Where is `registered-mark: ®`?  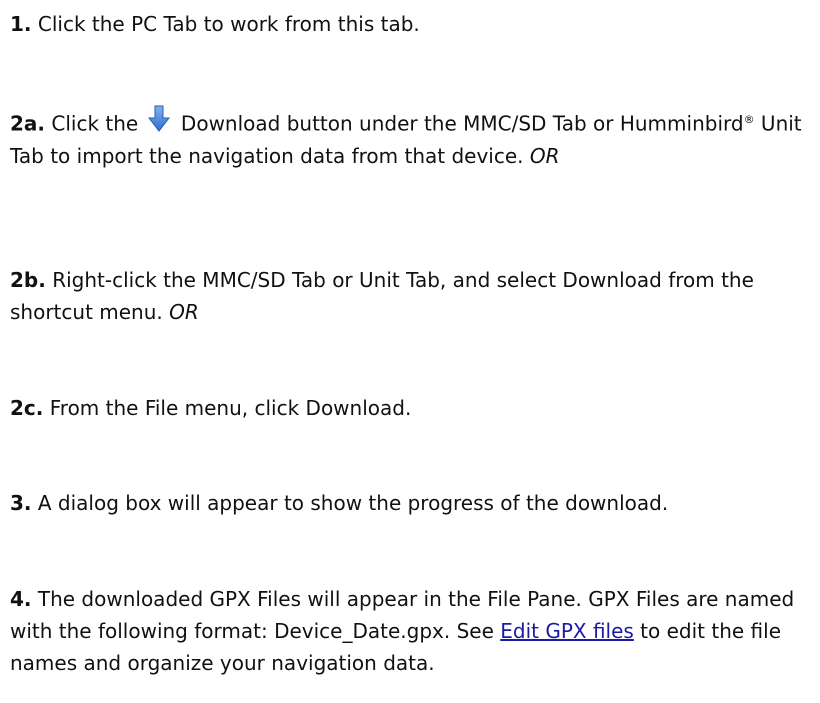
registered-mark: ® is located at coordinates (749, 119).